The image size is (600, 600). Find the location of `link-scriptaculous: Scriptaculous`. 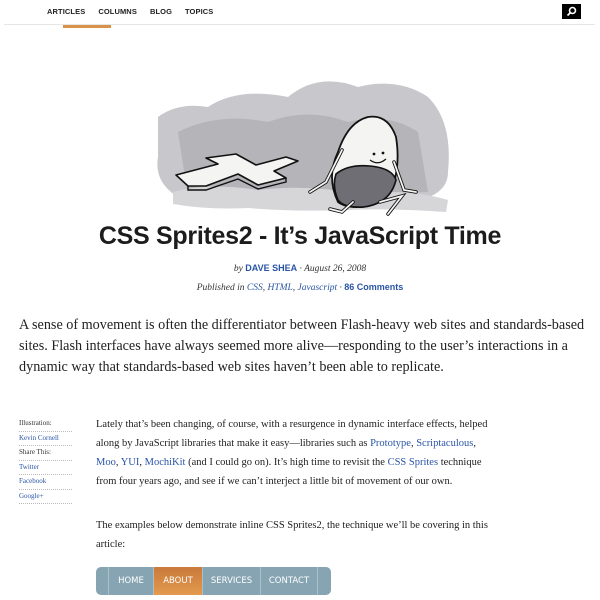

link-scriptaculous: Scriptaculous is located at coordinates (444, 443).